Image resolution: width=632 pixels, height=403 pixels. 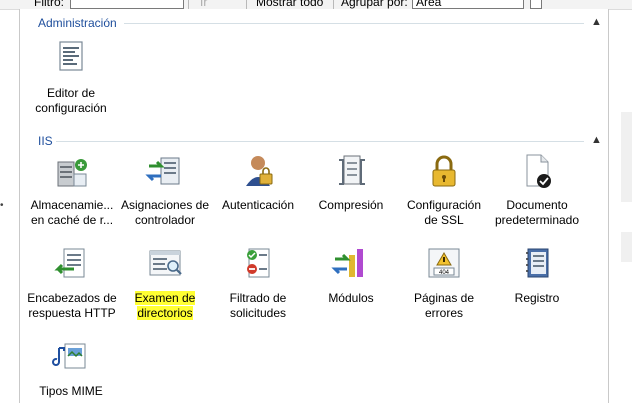 What do you see at coordinates (72, 283) in the screenshot?
I see `feature-http-response-headers: Encabezados de respuesta HTTP` at bounding box center [72, 283].